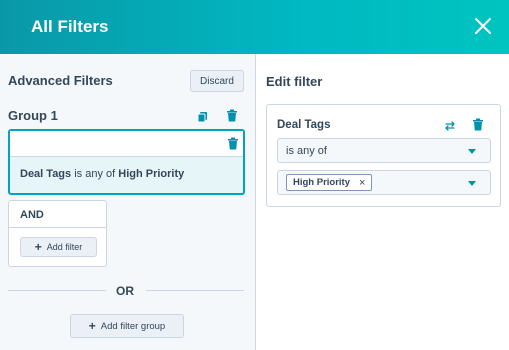 The width and height of the screenshot is (509, 350). I want to click on discard-button: Discard, so click(217, 81).